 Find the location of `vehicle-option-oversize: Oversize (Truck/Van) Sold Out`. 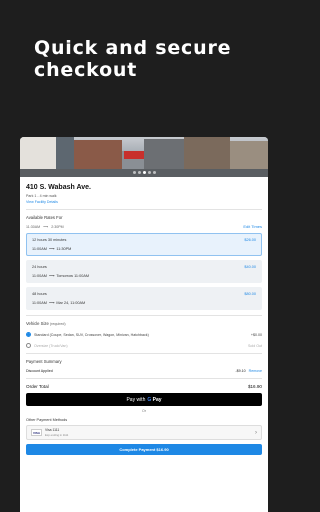

vehicle-option-oversize: Oversize (Truck/Van) Sold Out is located at coordinates (144, 345).